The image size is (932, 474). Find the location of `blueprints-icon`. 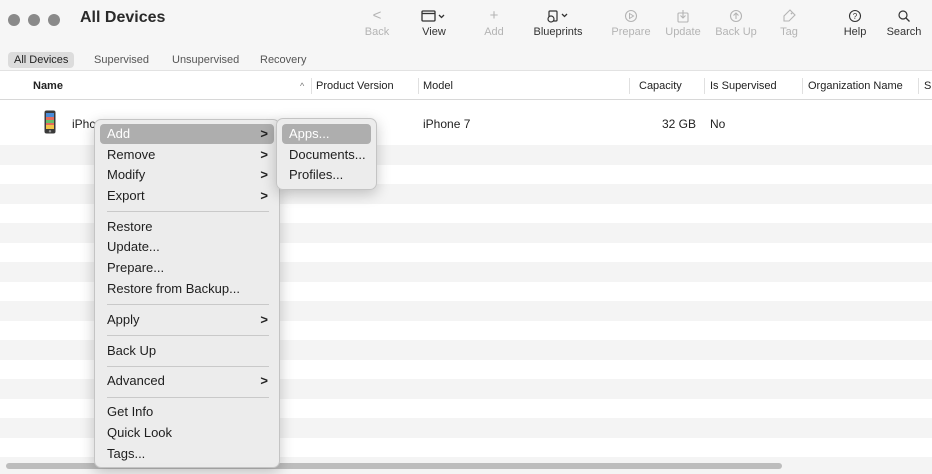

blueprints-icon is located at coordinates (558, 16).